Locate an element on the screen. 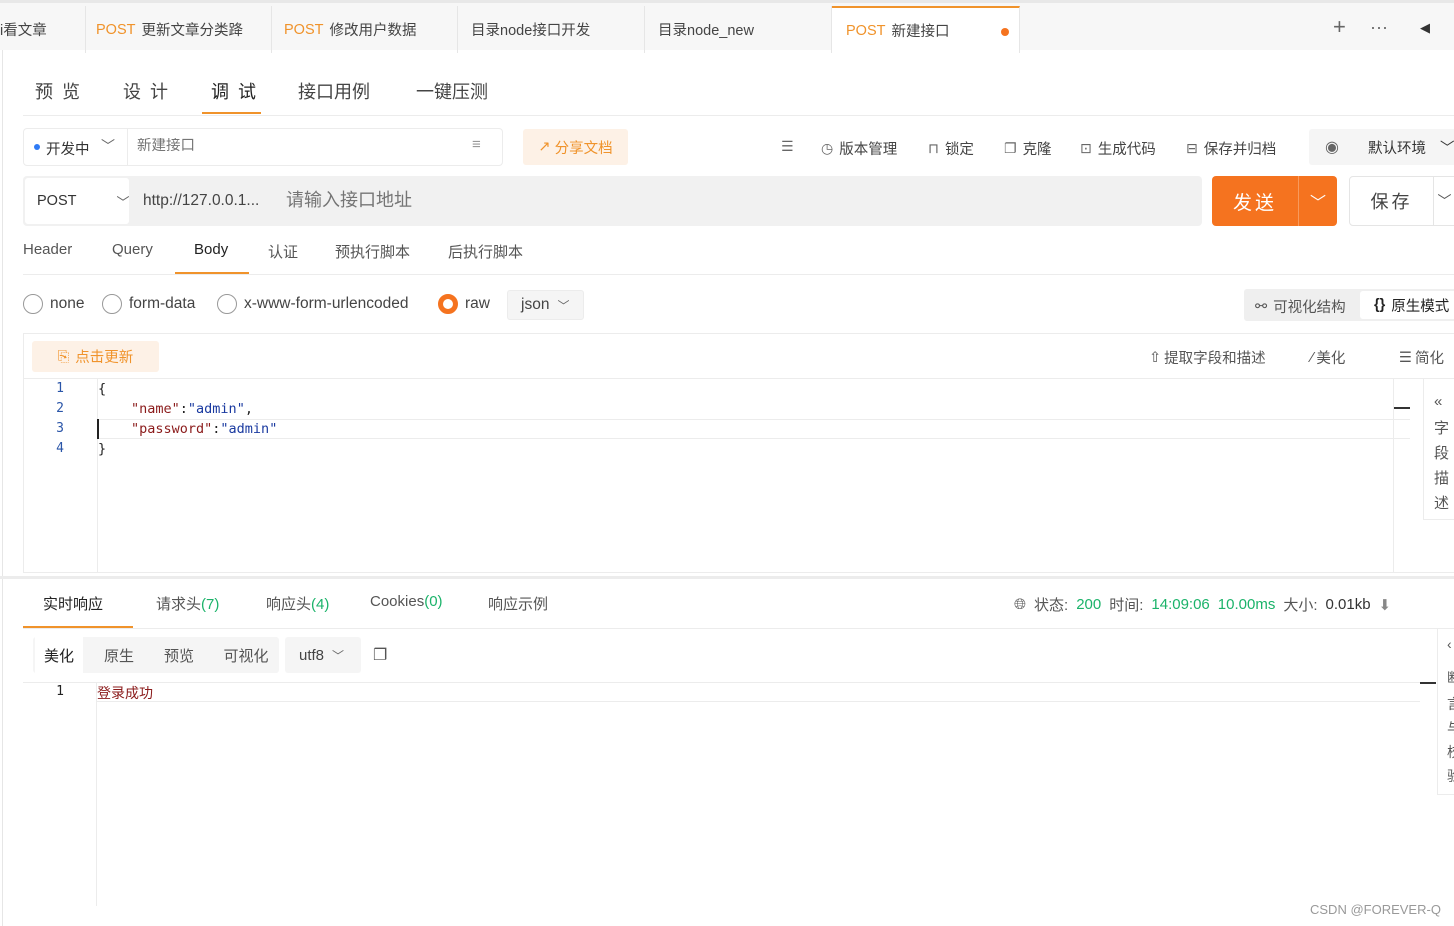 The image size is (1454, 926). outline-icon: ☰ is located at coordinates (787, 146).